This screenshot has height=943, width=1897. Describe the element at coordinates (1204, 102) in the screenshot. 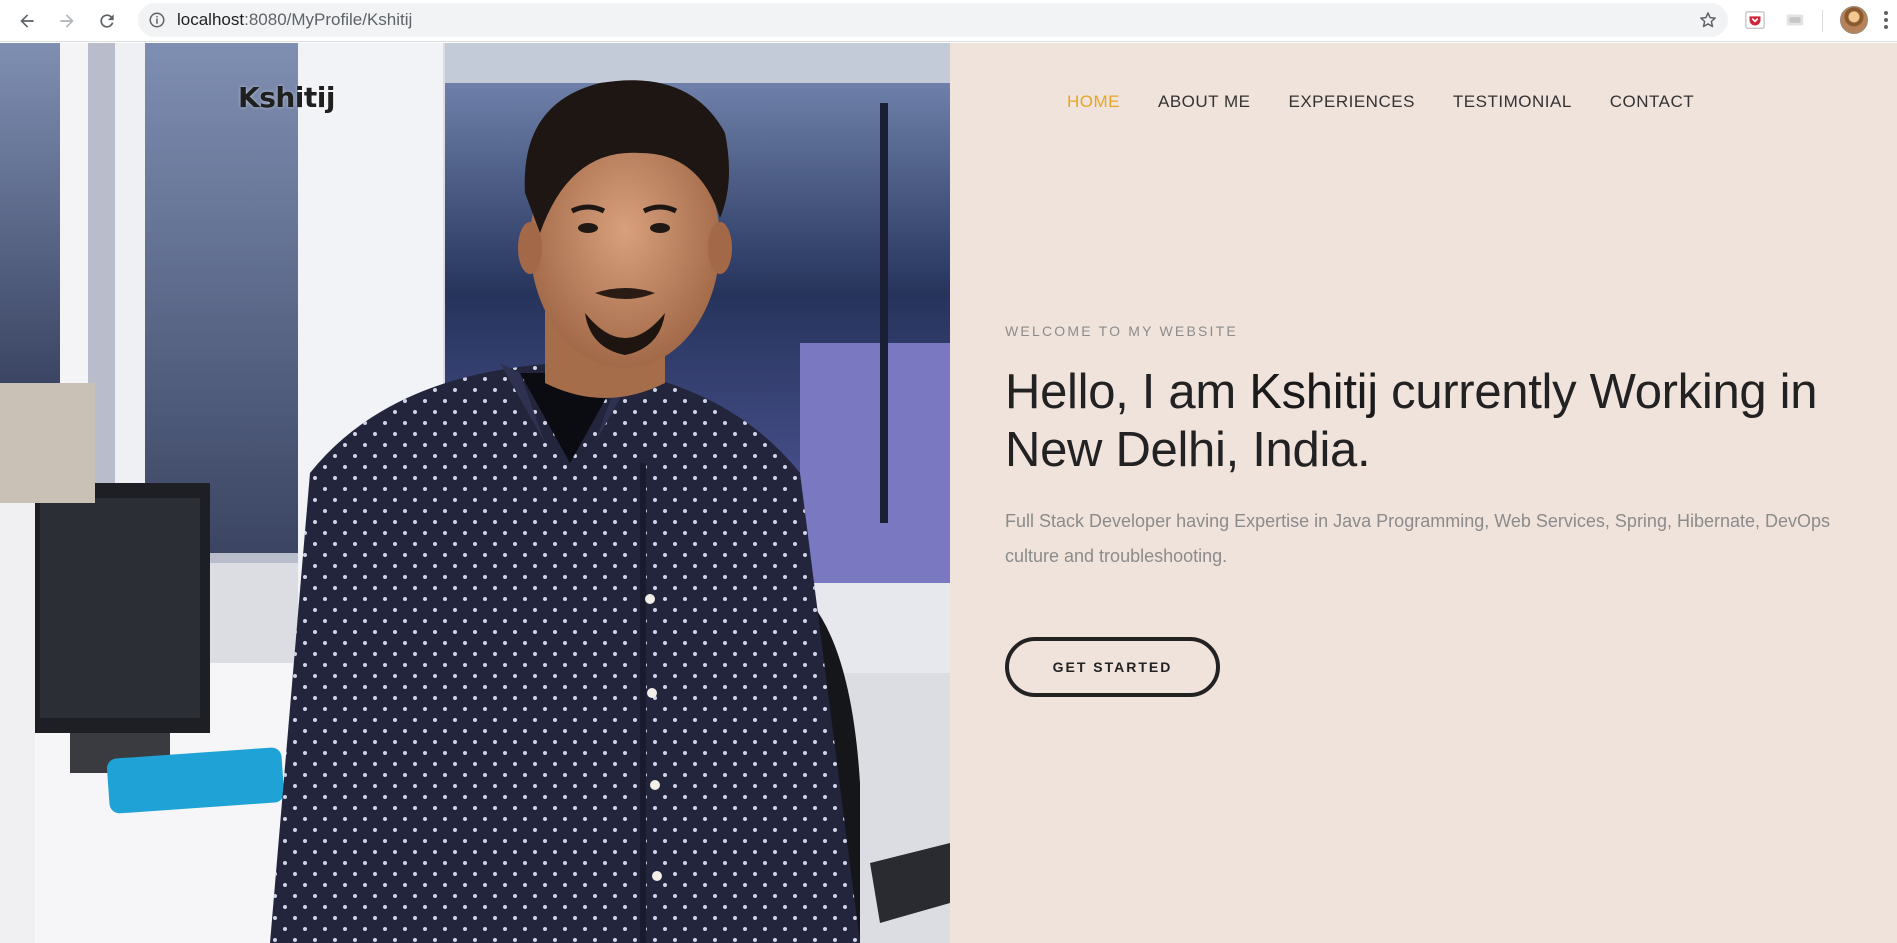

I see `nav-item-about-me: ABOUT ME` at that location.